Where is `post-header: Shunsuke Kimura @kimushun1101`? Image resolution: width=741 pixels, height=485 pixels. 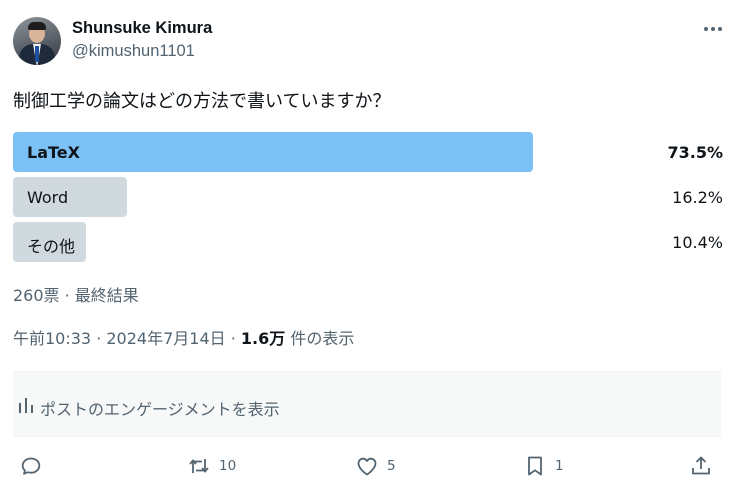 post-header: Shunsuke Kimura @kimushun1101 is located at coordinates (370, 41).